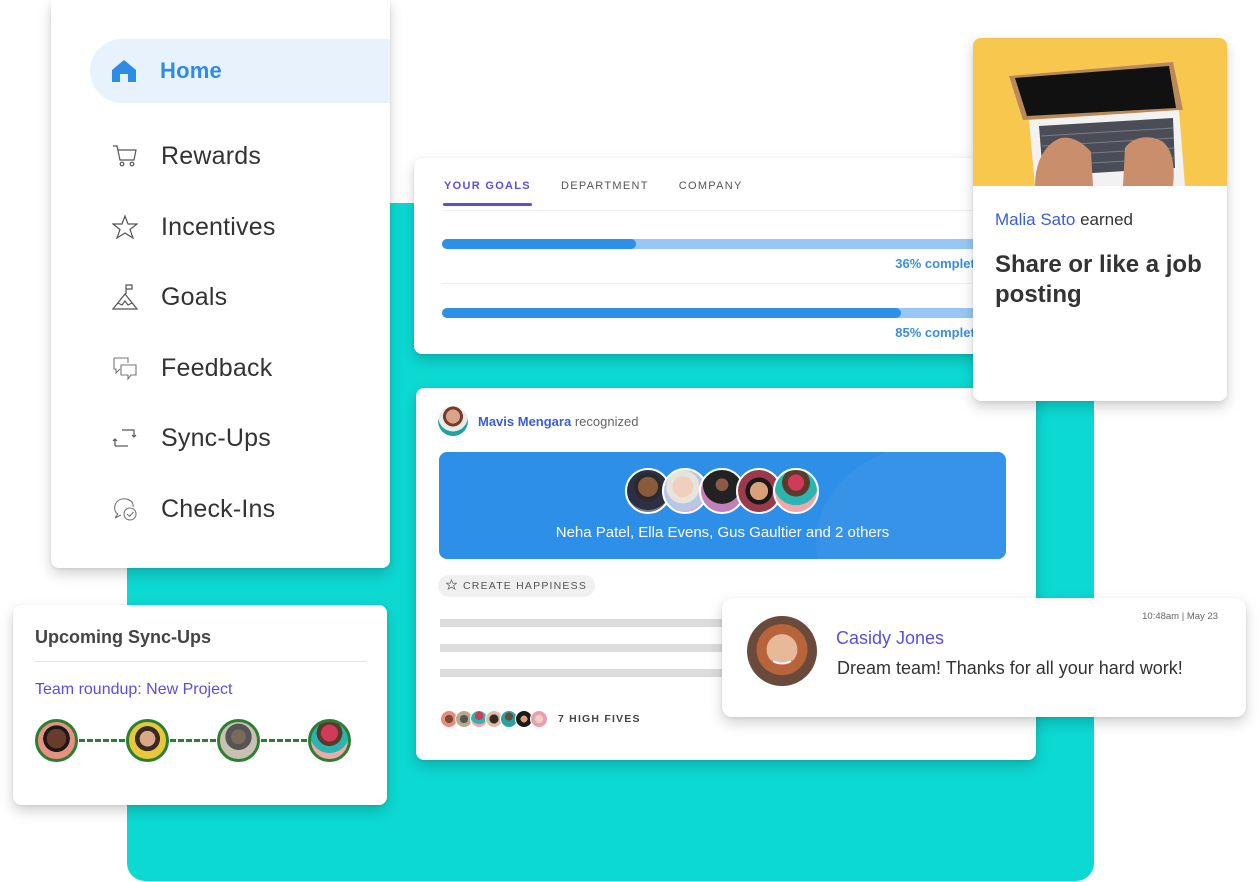 The image size is (1260, 882). Describe the element at coordinates (217, 367) in the screenshot. I see `sidebar-item-label: Feedback` at that location.